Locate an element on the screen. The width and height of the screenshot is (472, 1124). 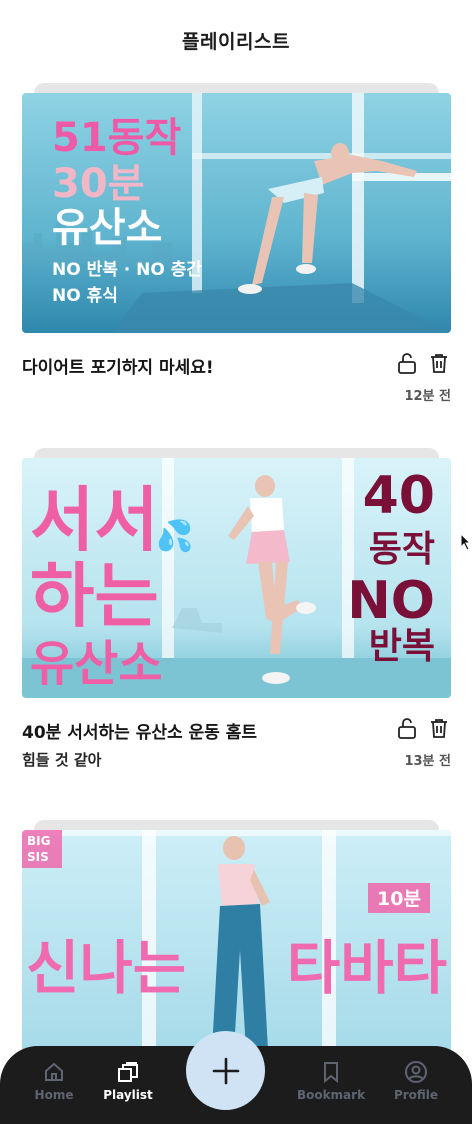
tab-bookmark: Bookmark is located at coordinates (331, 1081).